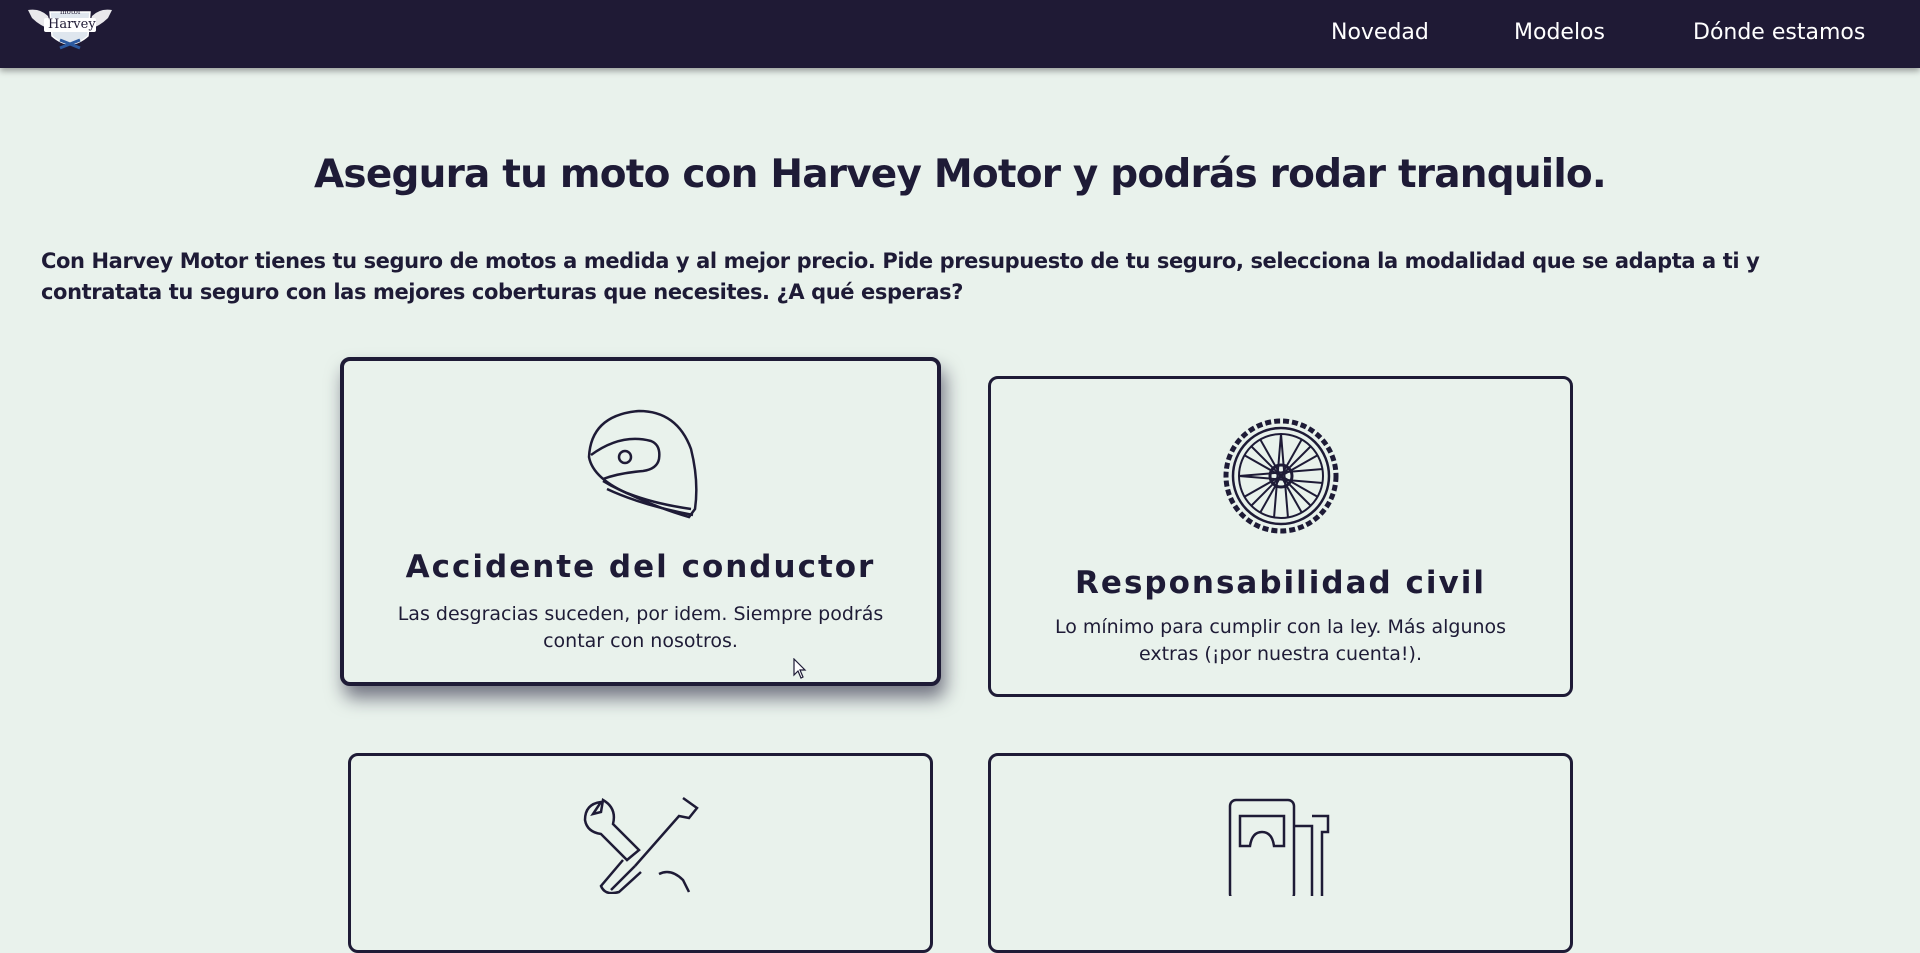 Image resolution: width=1920 pixels, height=953 pixels. Describe the element at coordinates (72, 24) in the screenshot. I see `logo-text-main: Harvey` at that location.